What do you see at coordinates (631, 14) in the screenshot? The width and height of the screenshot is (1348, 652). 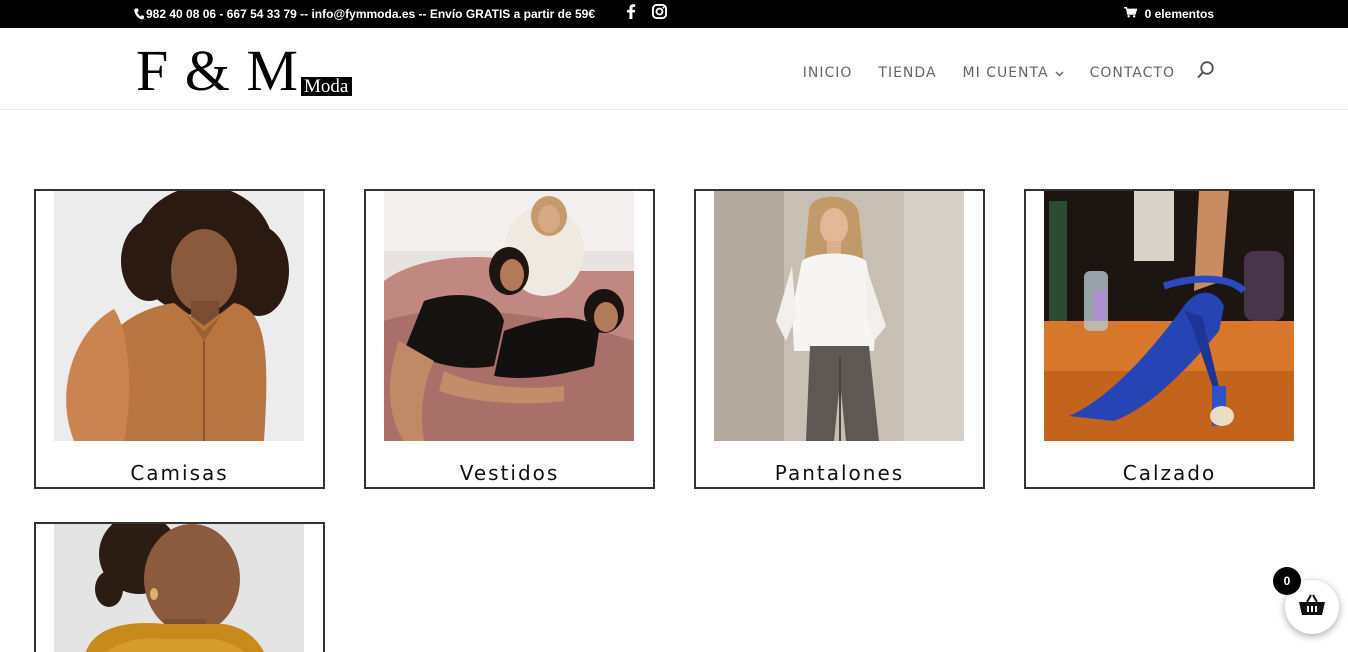 I see `facebook-icon` at bounding box center [631, 14].